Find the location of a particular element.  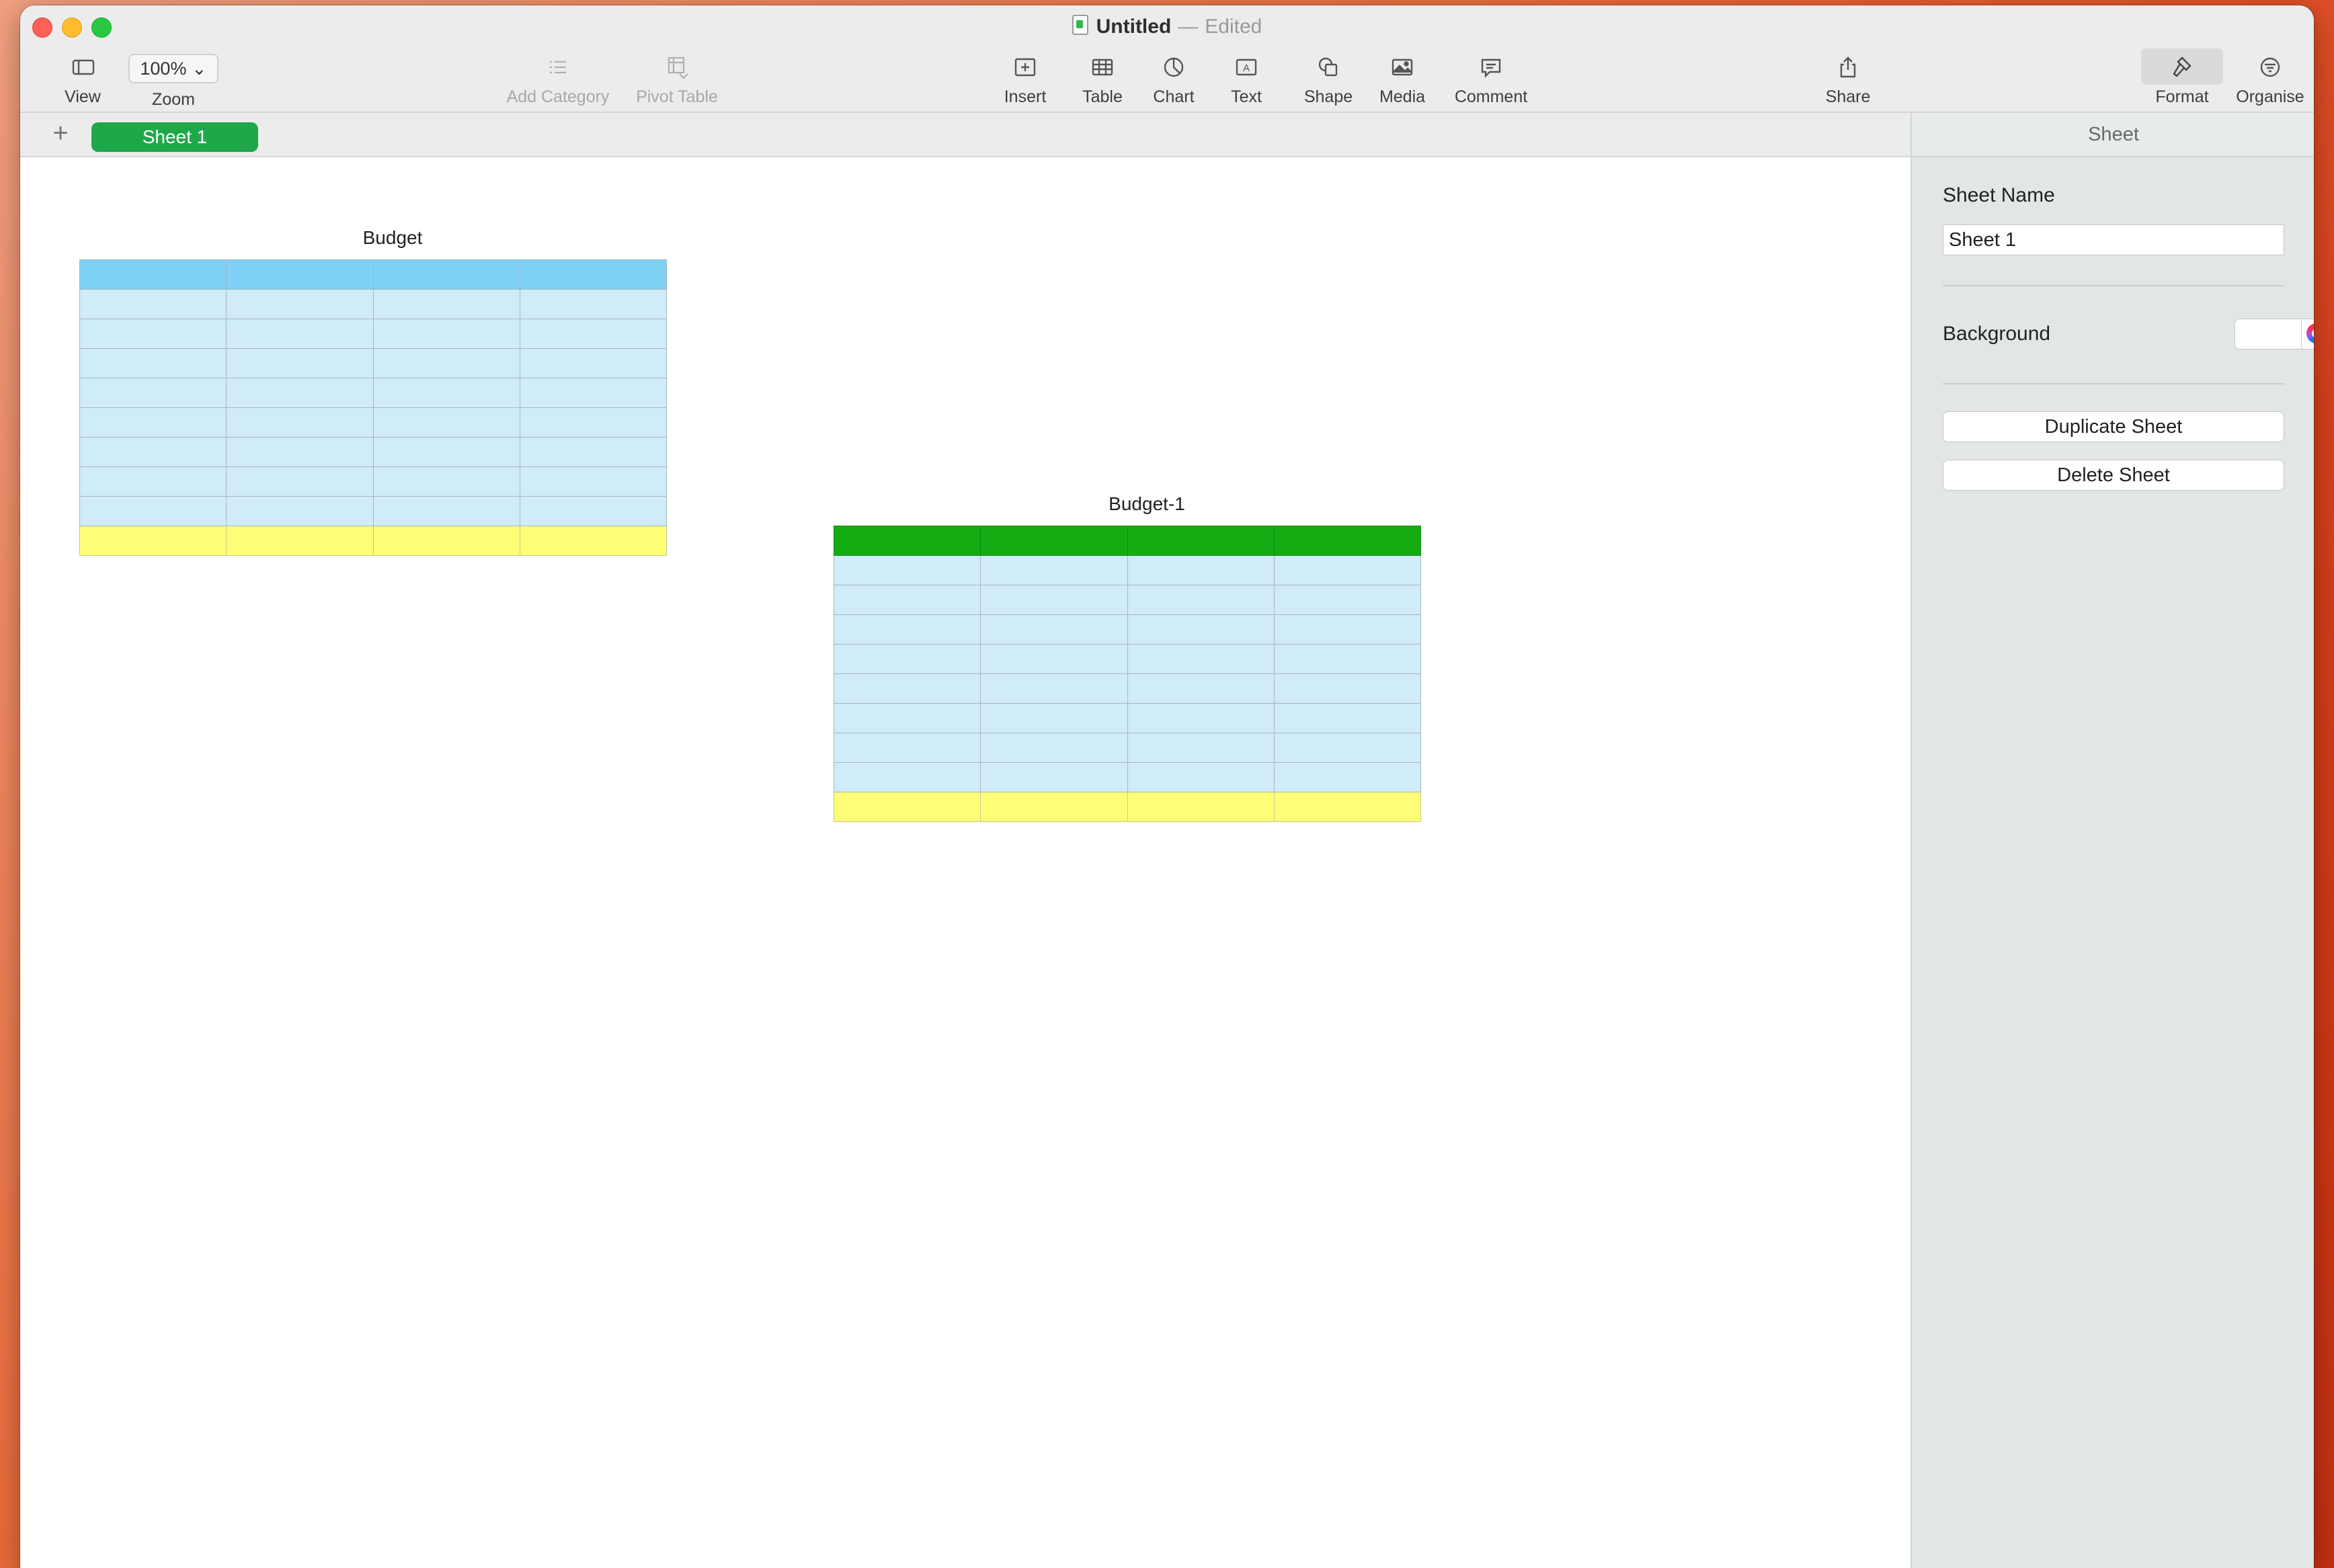

chart-button: Chart is located at coordinates (1174, 81).